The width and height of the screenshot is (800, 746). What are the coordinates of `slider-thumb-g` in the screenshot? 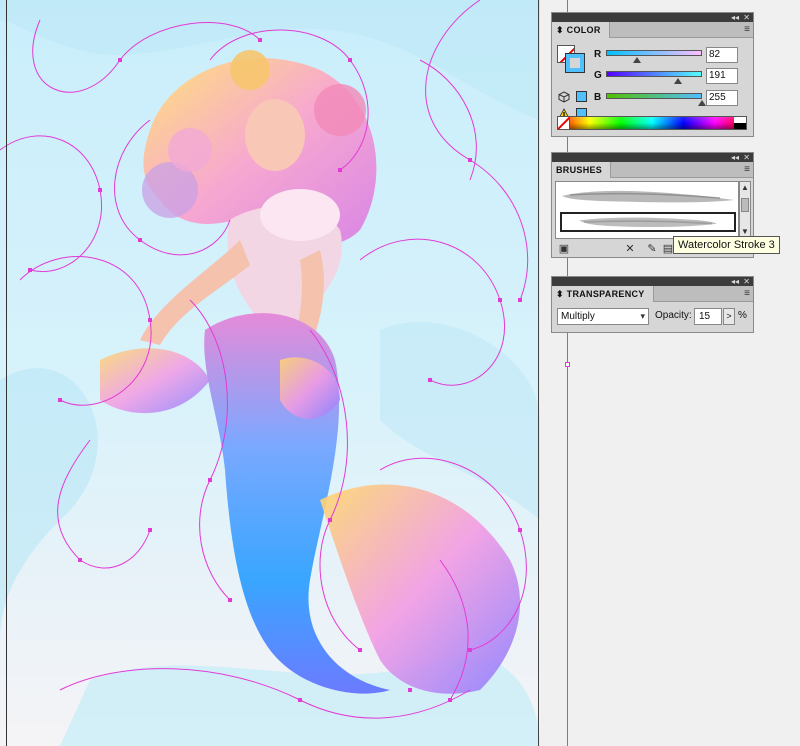 It's located at (678, 81).